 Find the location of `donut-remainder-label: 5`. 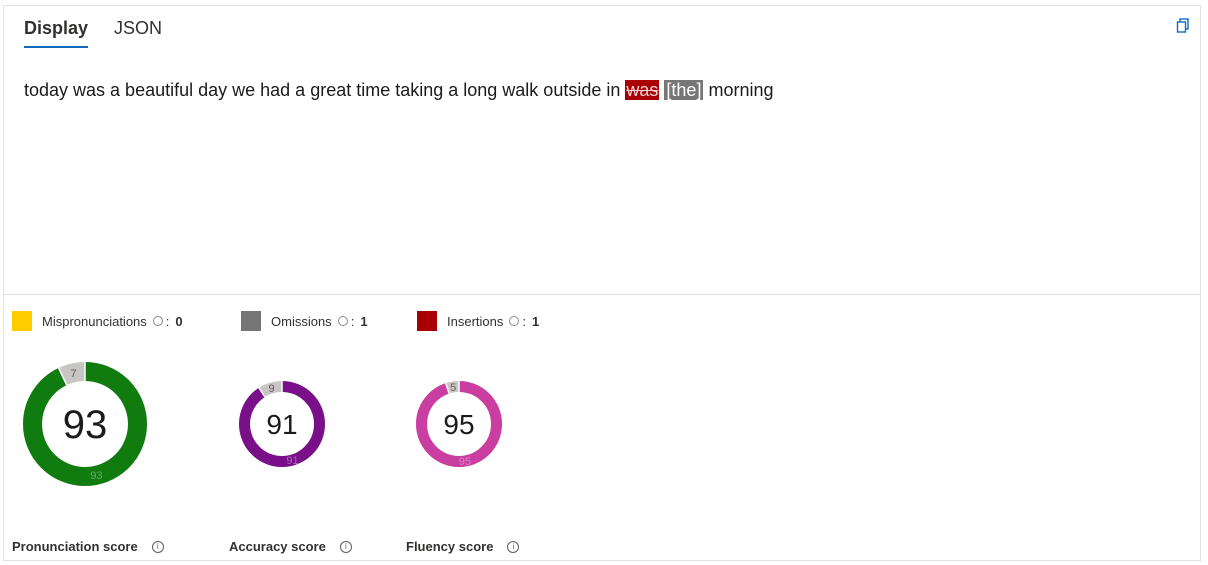

donut-remainder-label: 5 is located at coordinates (453, 388).